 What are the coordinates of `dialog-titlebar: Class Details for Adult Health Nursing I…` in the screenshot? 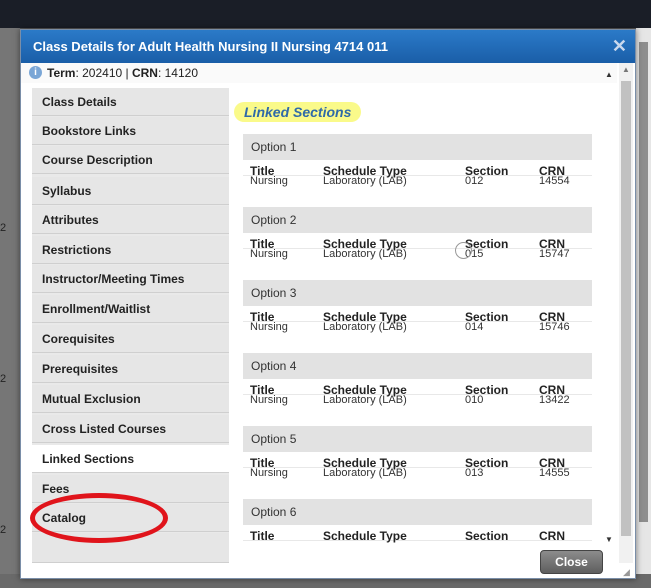 It's located at (328, 46).